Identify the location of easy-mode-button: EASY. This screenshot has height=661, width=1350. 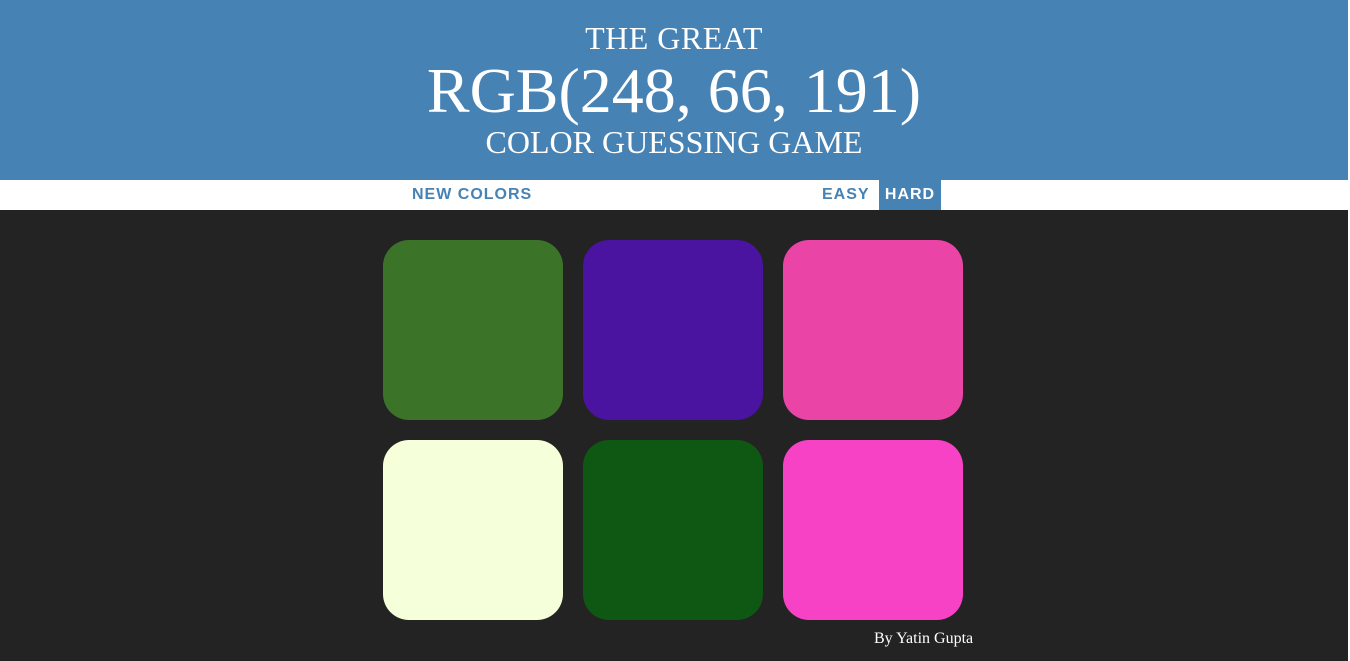
(846, 195).